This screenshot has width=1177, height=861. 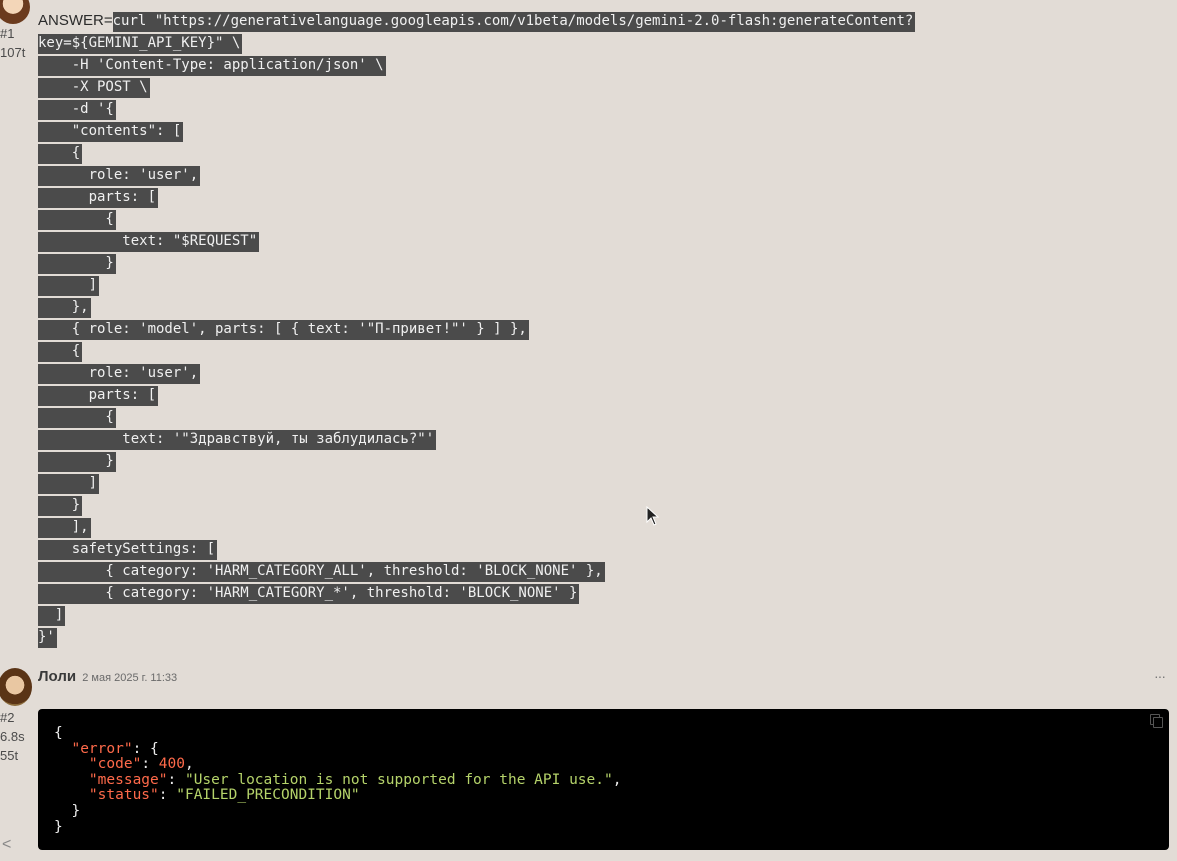 What do you see at coordinates (598, 527) in the screenshot?
I see `code-line: ],` at bounding box center [598, 527].